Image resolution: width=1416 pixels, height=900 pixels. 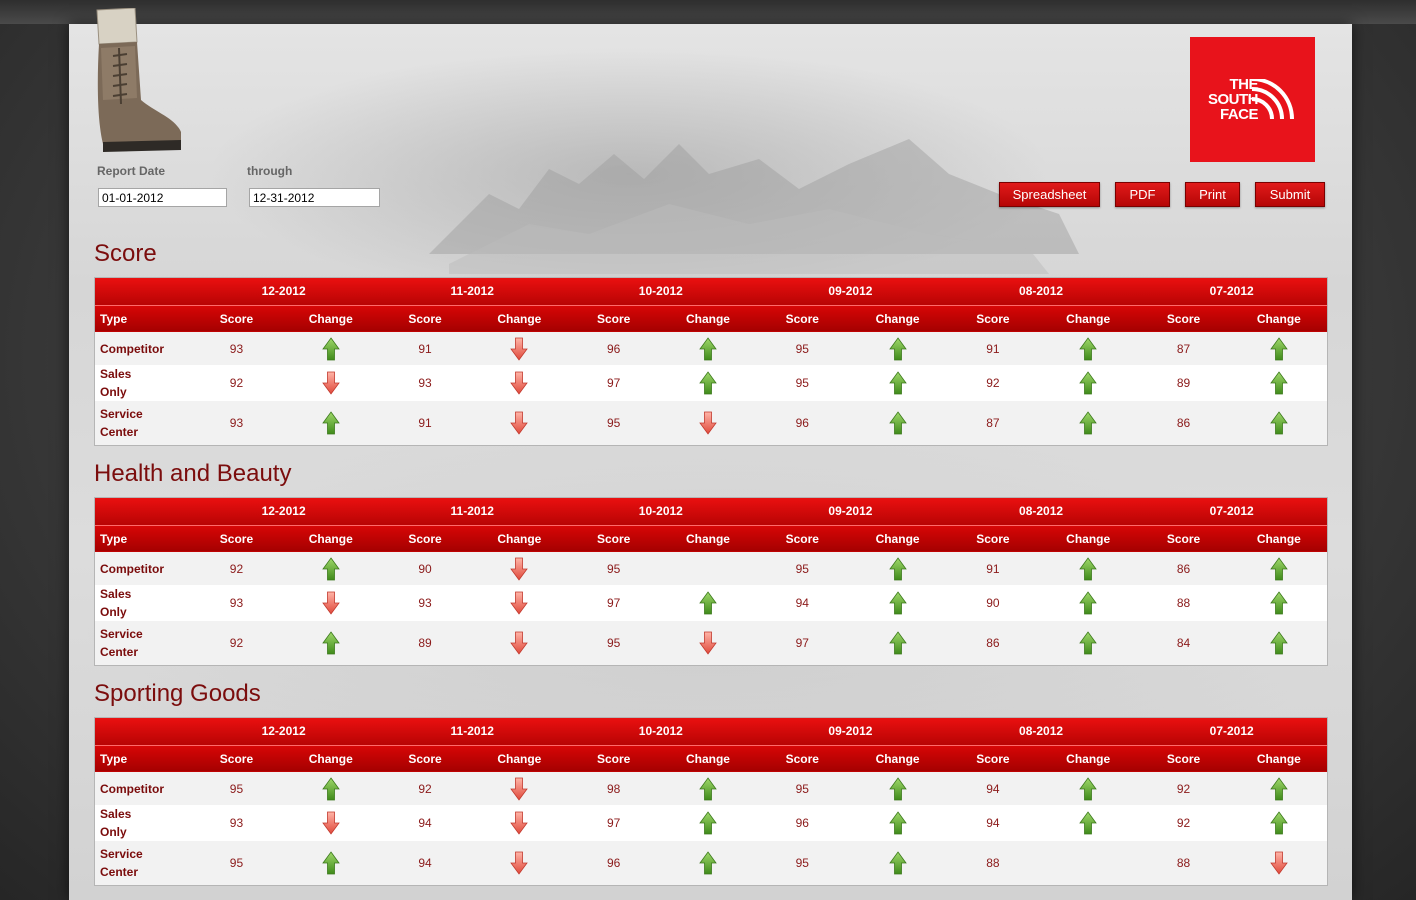 I want to click on type-header: Type, so click(x=142, y=758).